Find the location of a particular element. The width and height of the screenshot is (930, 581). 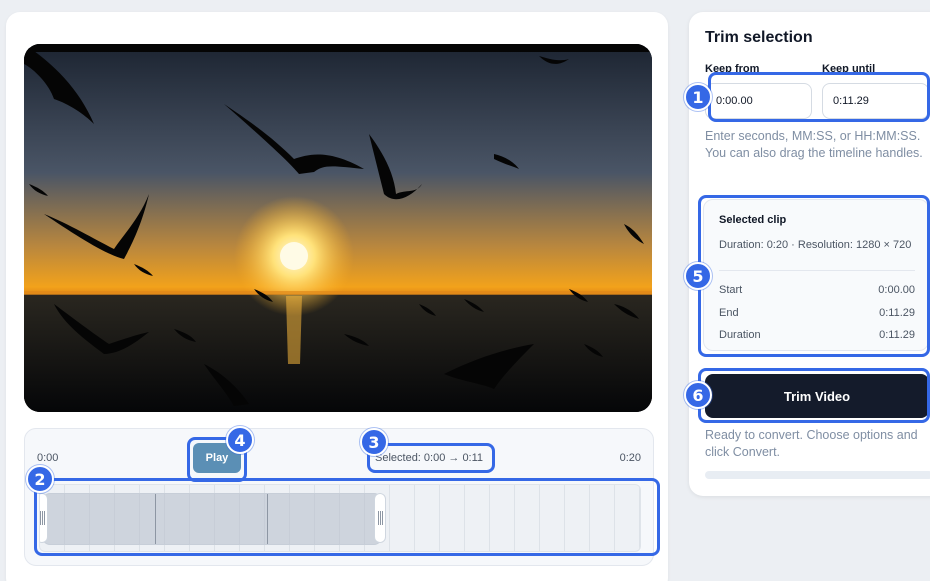

clip-row-label: End is located at coordinates (729, 313).